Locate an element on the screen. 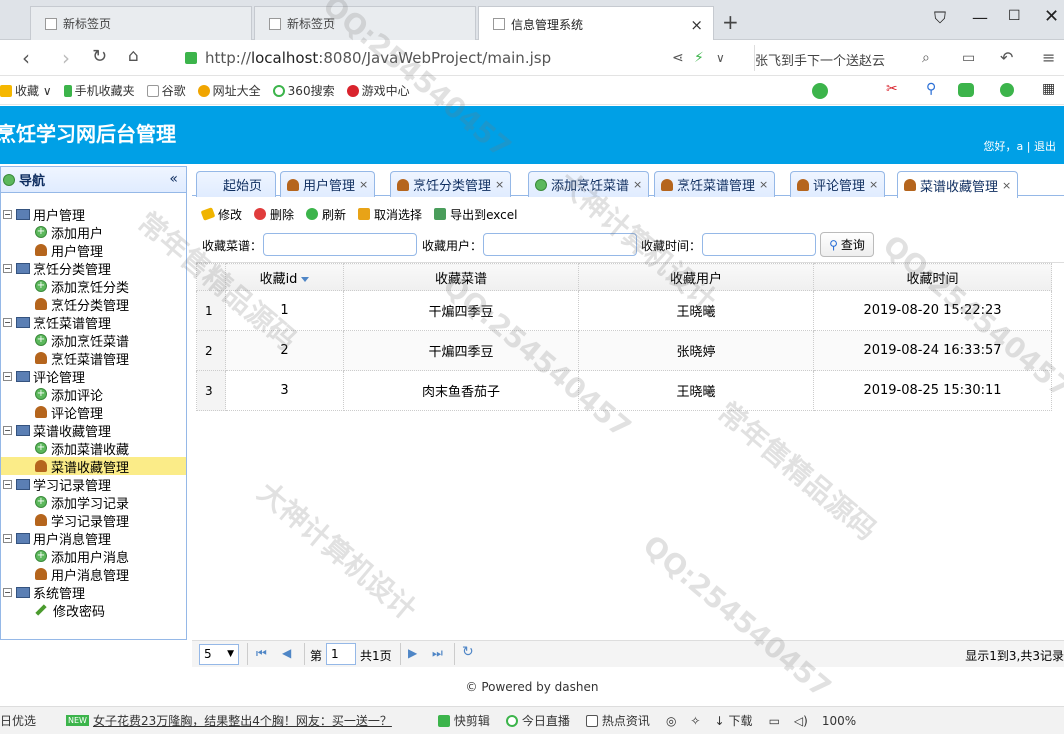  lightning-icon: ⚡ is located at coordinates (699, 58).